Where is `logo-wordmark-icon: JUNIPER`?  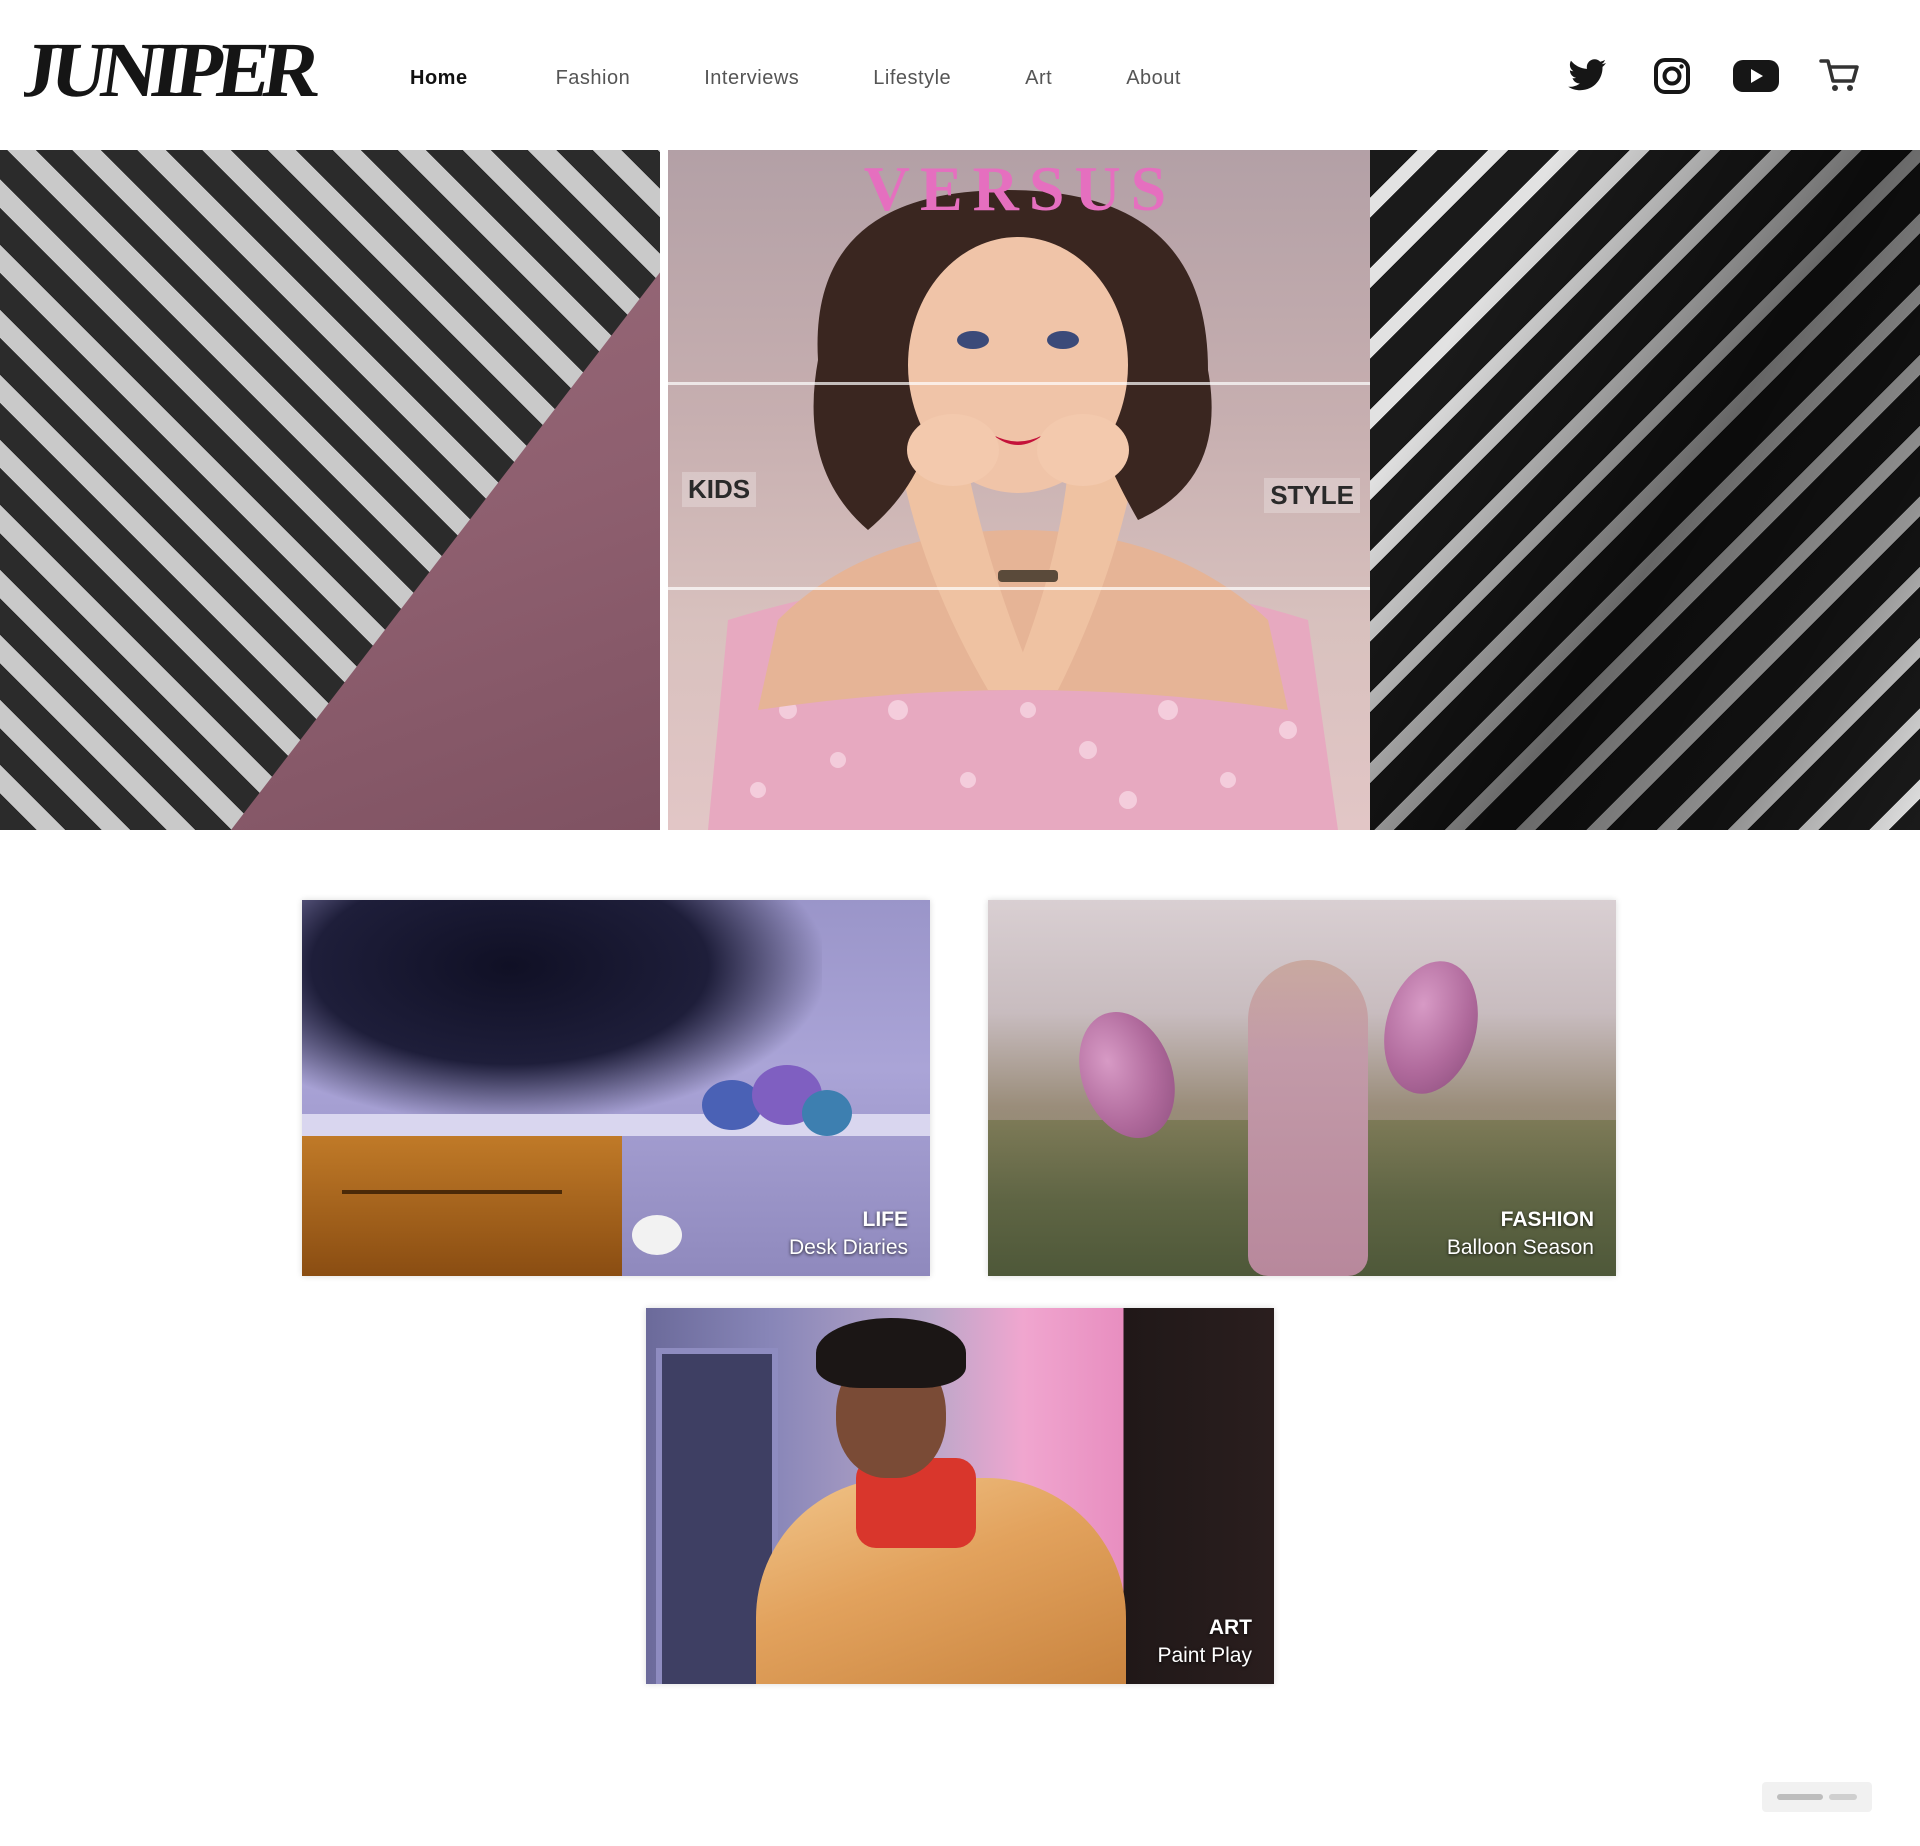
logo-wordmark-icon: JUNIPER is located at coordinates (174, 70).